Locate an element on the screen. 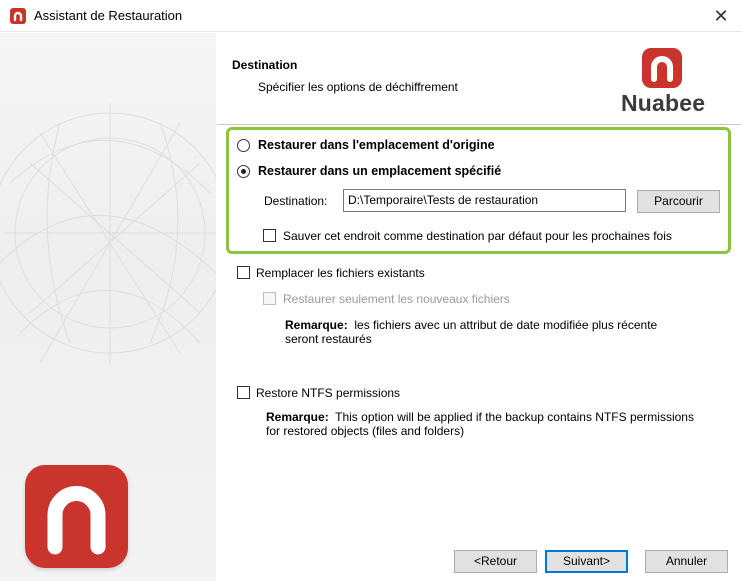 The width and height of the screenshot is (741, 581). page-title: Destination is located at coordinates (265, 65).